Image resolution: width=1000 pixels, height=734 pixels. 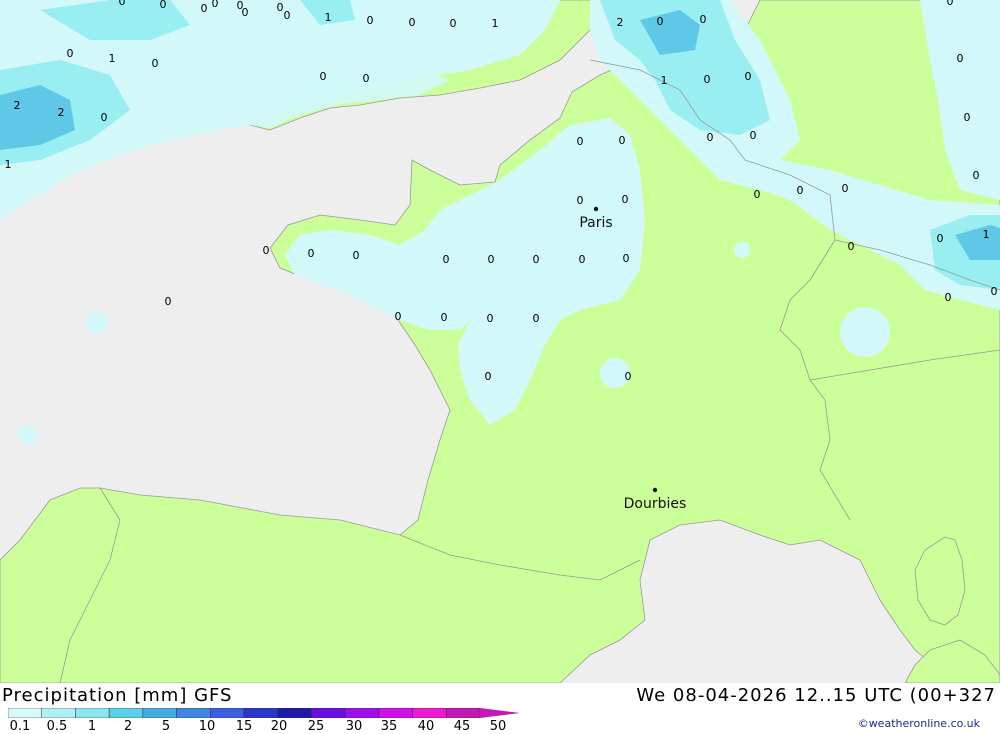 What do you see at coordinates (207, 726) in the screenshot?
I see `legend-tick: 10` at bounding box center [207, 726].